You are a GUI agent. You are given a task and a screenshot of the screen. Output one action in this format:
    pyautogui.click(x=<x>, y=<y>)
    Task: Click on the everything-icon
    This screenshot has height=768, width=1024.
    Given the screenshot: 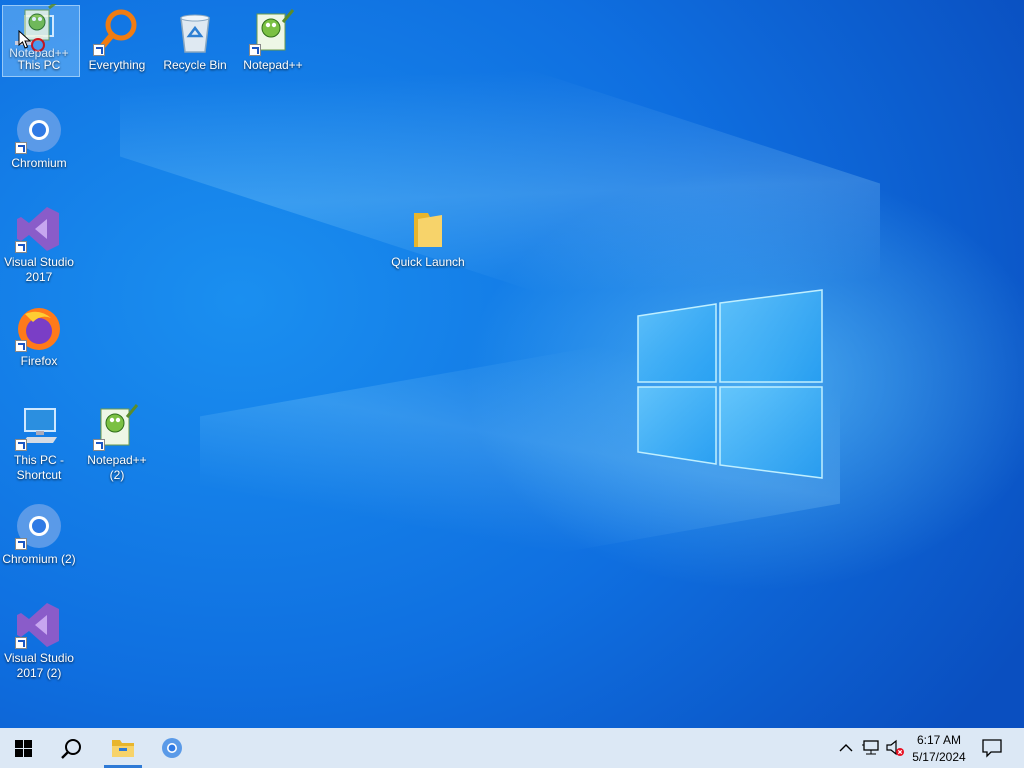 What is the action you would take?
    pyautogui.click(x=117, y=32)
    